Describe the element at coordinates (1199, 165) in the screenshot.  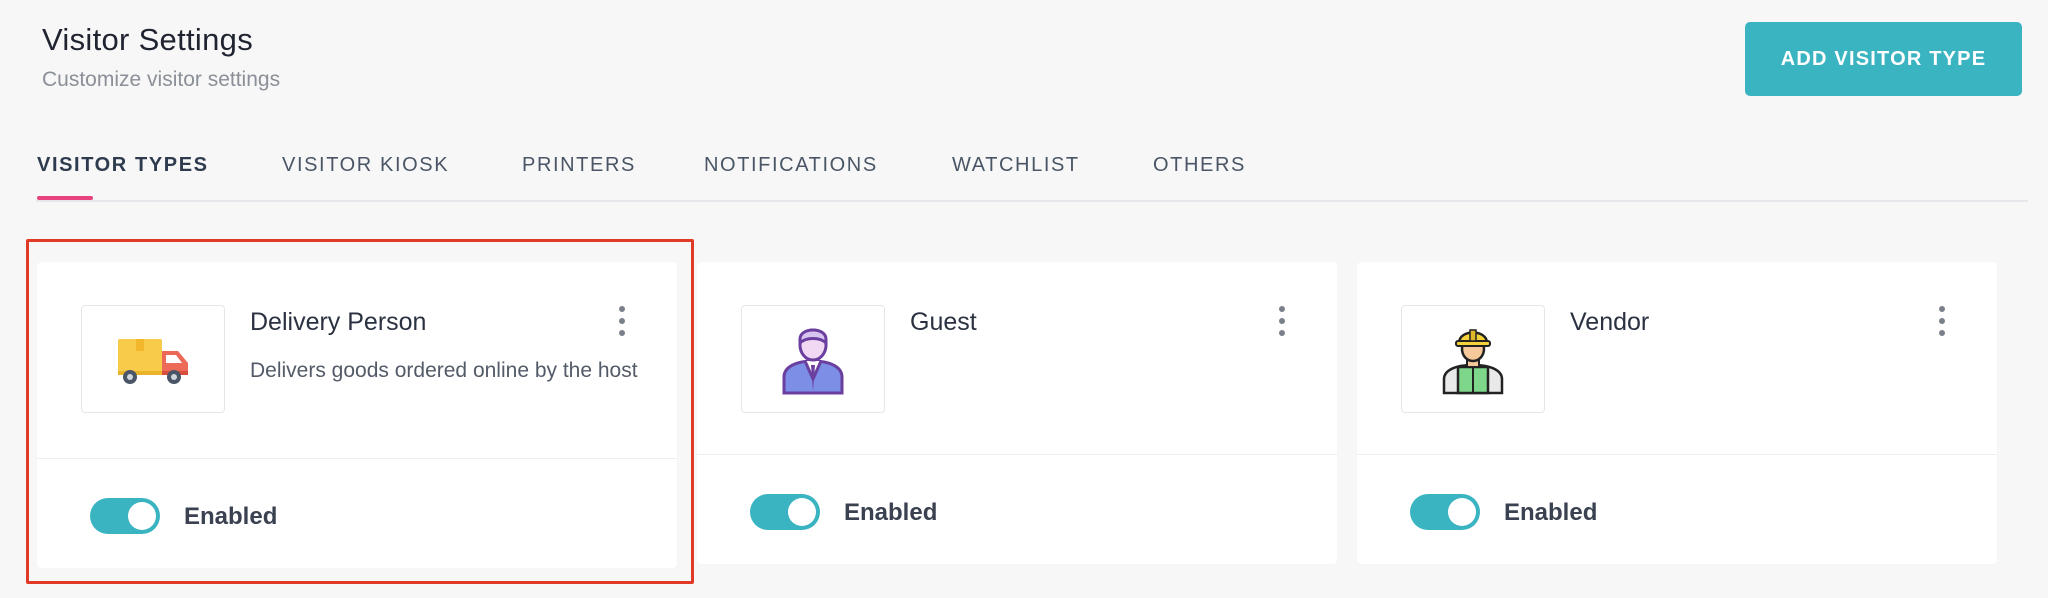
I see `tab-others: OTHERS` at that location.